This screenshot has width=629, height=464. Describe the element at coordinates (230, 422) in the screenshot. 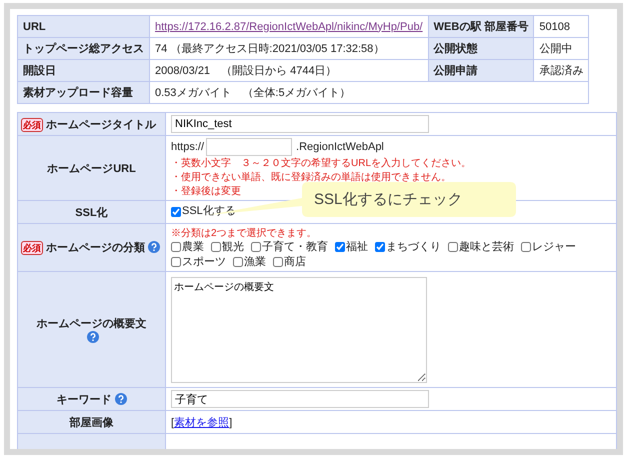

I see `bracket: ]` at that location.